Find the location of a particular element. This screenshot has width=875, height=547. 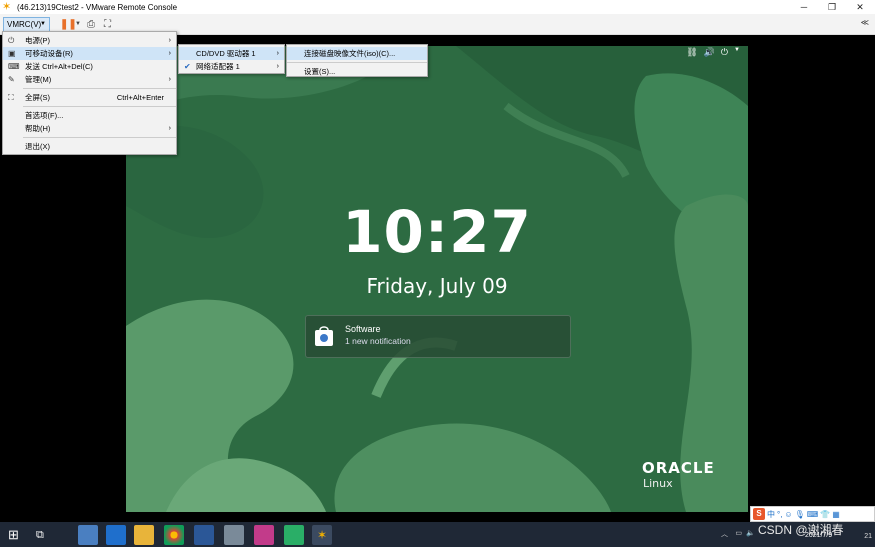

check-icon: ✔ is located at coordinates (187, 66).